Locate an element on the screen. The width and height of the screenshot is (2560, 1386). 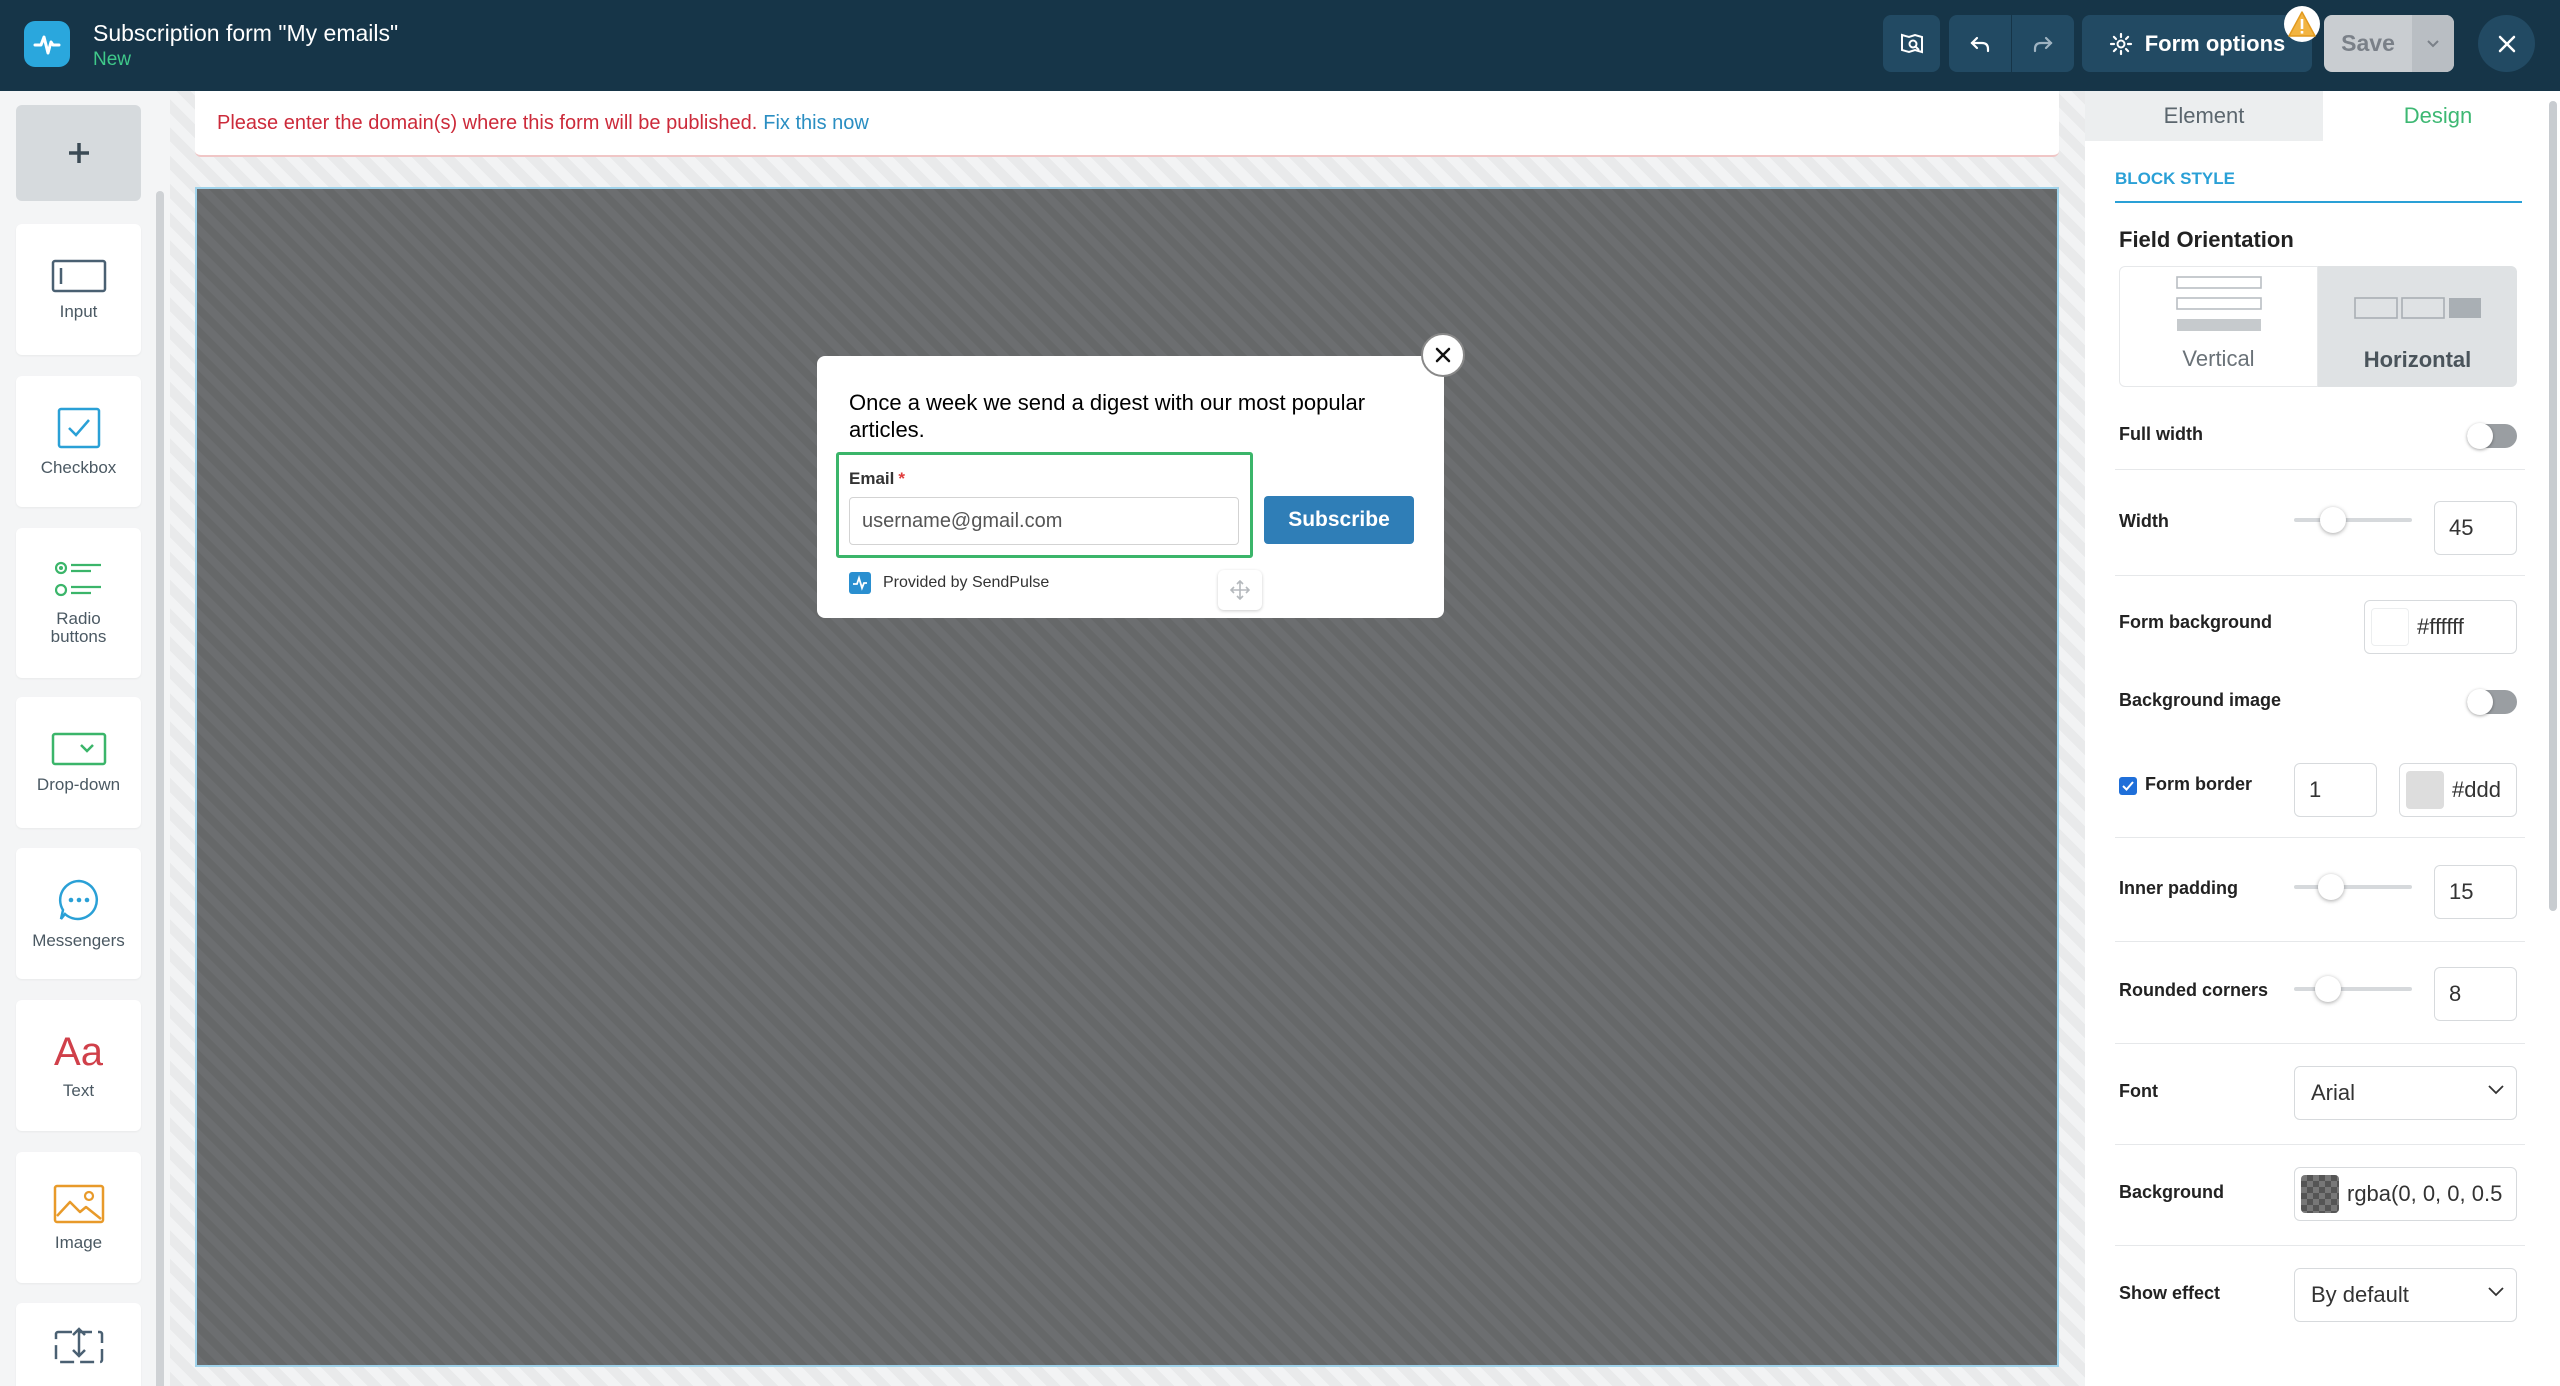
sidebar-item-input: Input is located at coordinates (78, 289).